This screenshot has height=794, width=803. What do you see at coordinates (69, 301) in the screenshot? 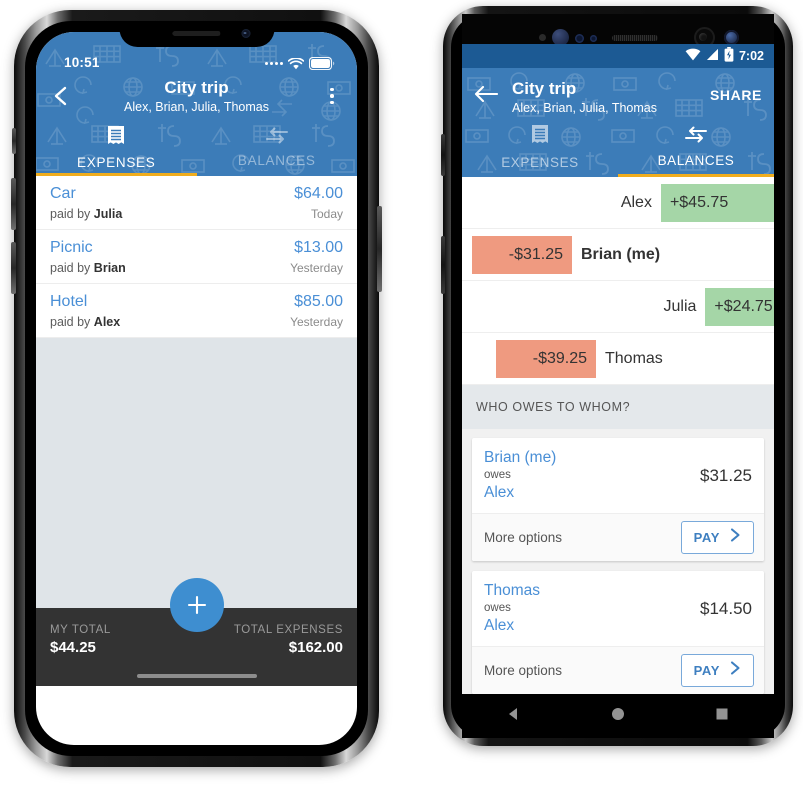
I see `expense-name: Hotel` at bounding box center [69, 301].